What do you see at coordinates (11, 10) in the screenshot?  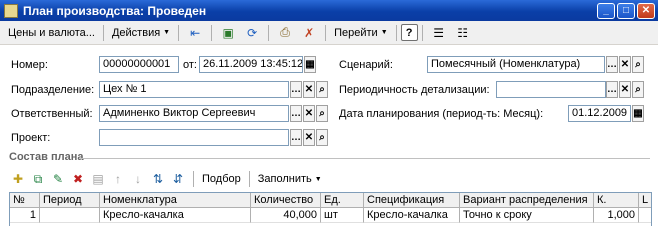 I see `document-icon` at bounding box center [11, 10].